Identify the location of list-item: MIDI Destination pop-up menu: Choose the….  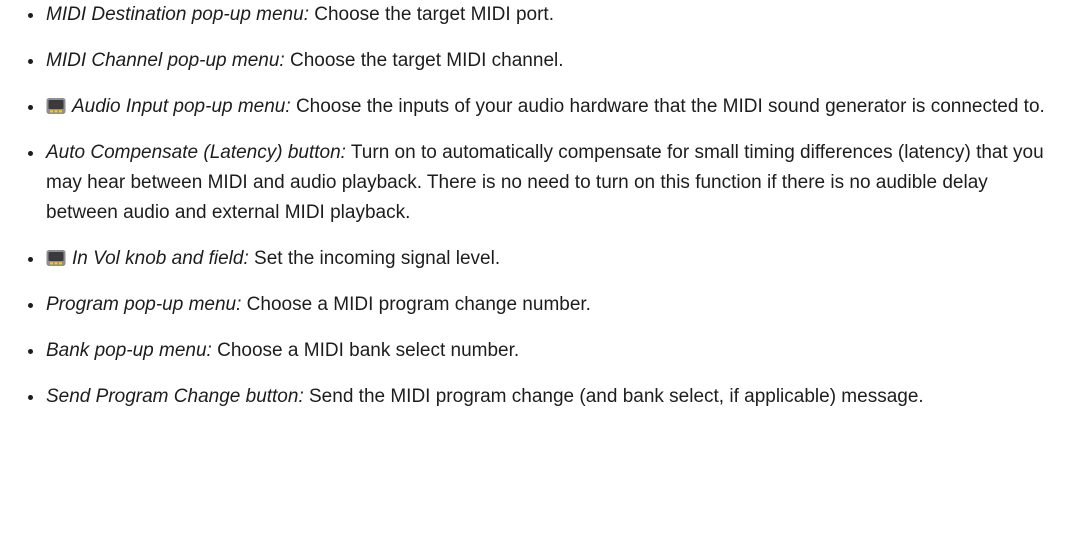
(541, 15).